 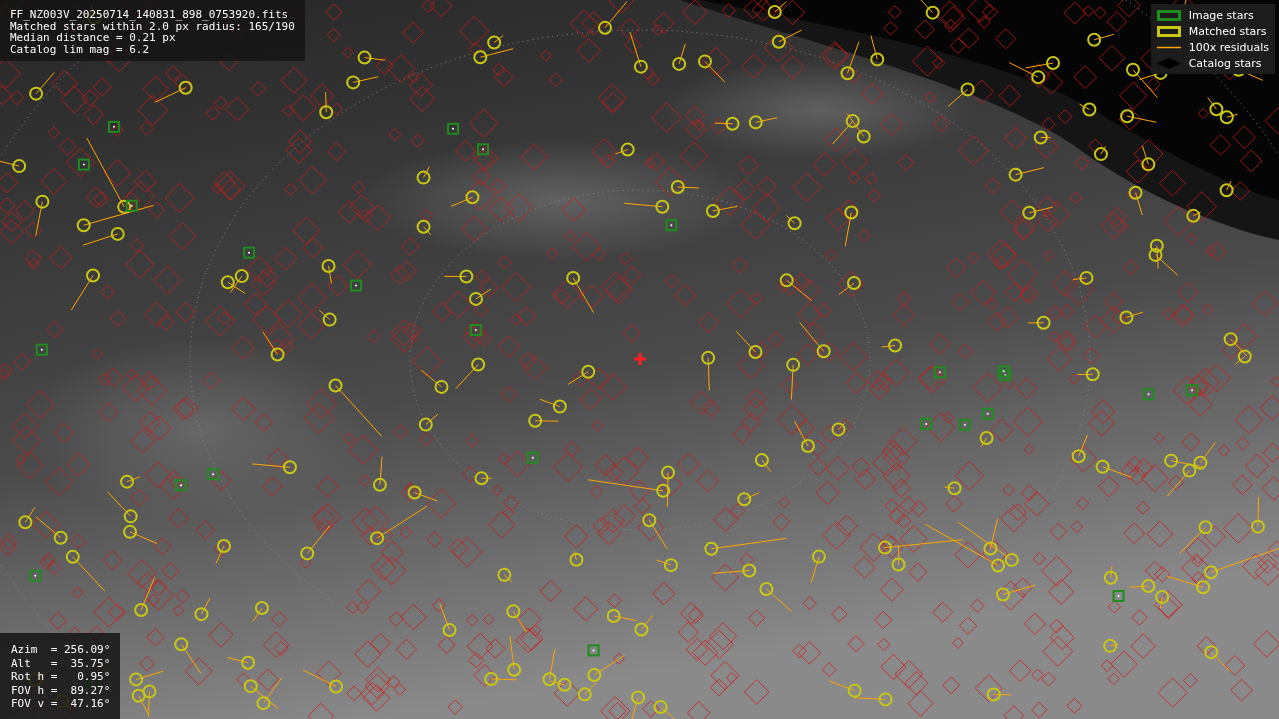 I want to click on pointing-text: Alt = 35.75°, so click(x=61, y=663).